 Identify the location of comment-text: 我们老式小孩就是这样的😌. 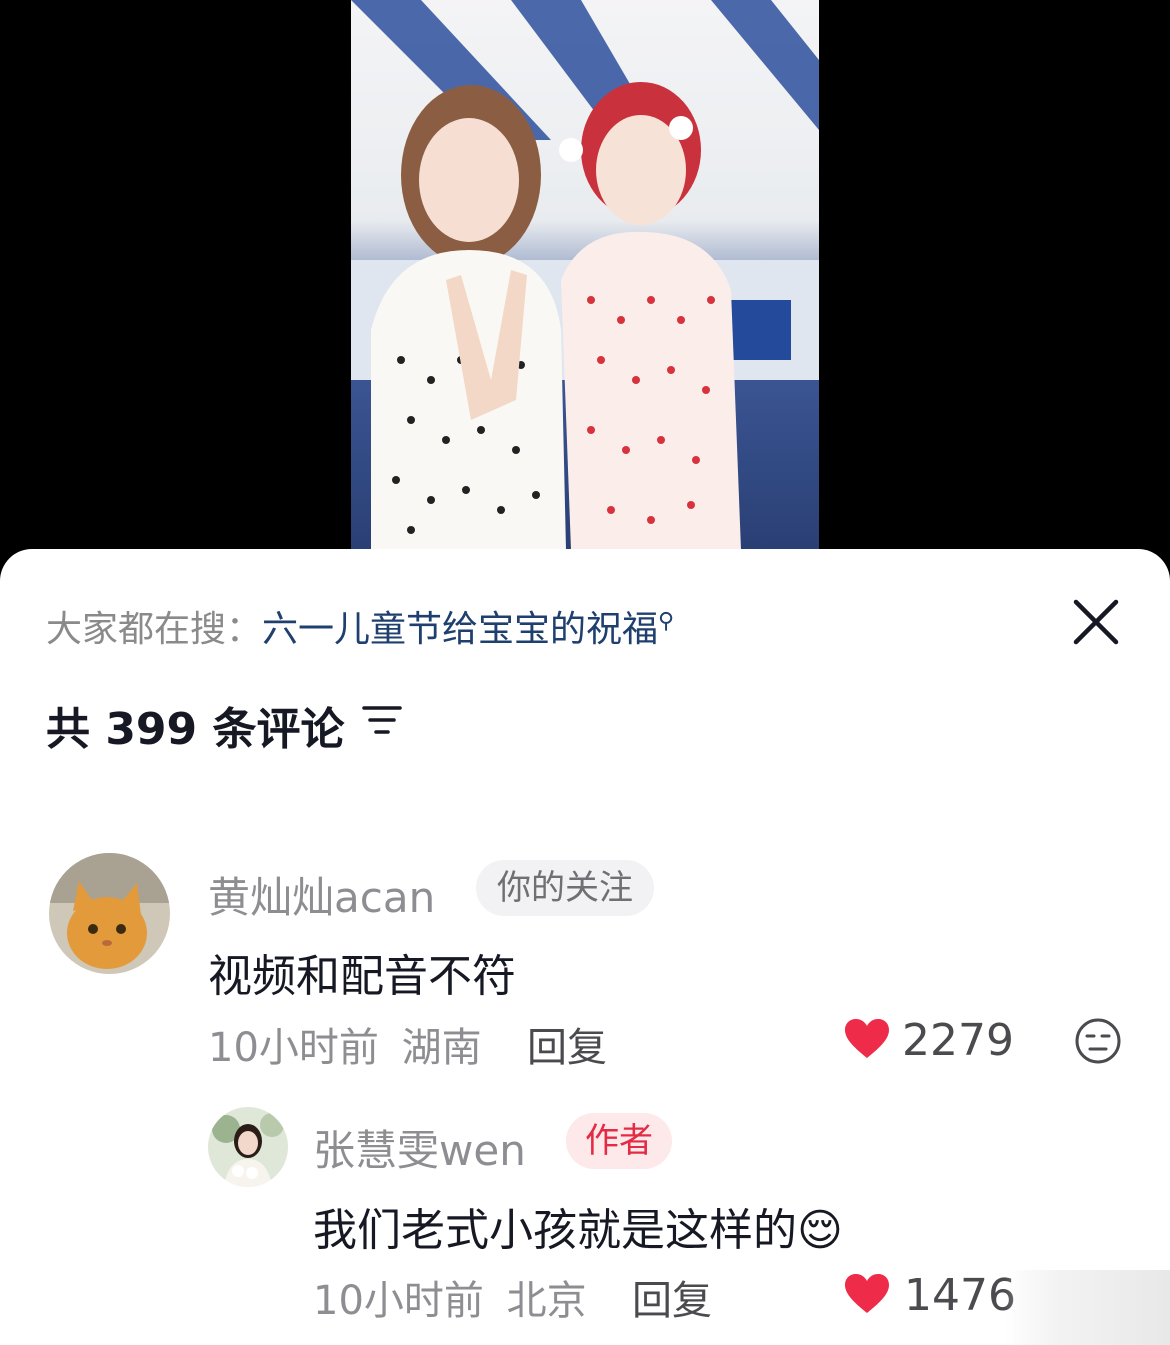
(578, 1230).